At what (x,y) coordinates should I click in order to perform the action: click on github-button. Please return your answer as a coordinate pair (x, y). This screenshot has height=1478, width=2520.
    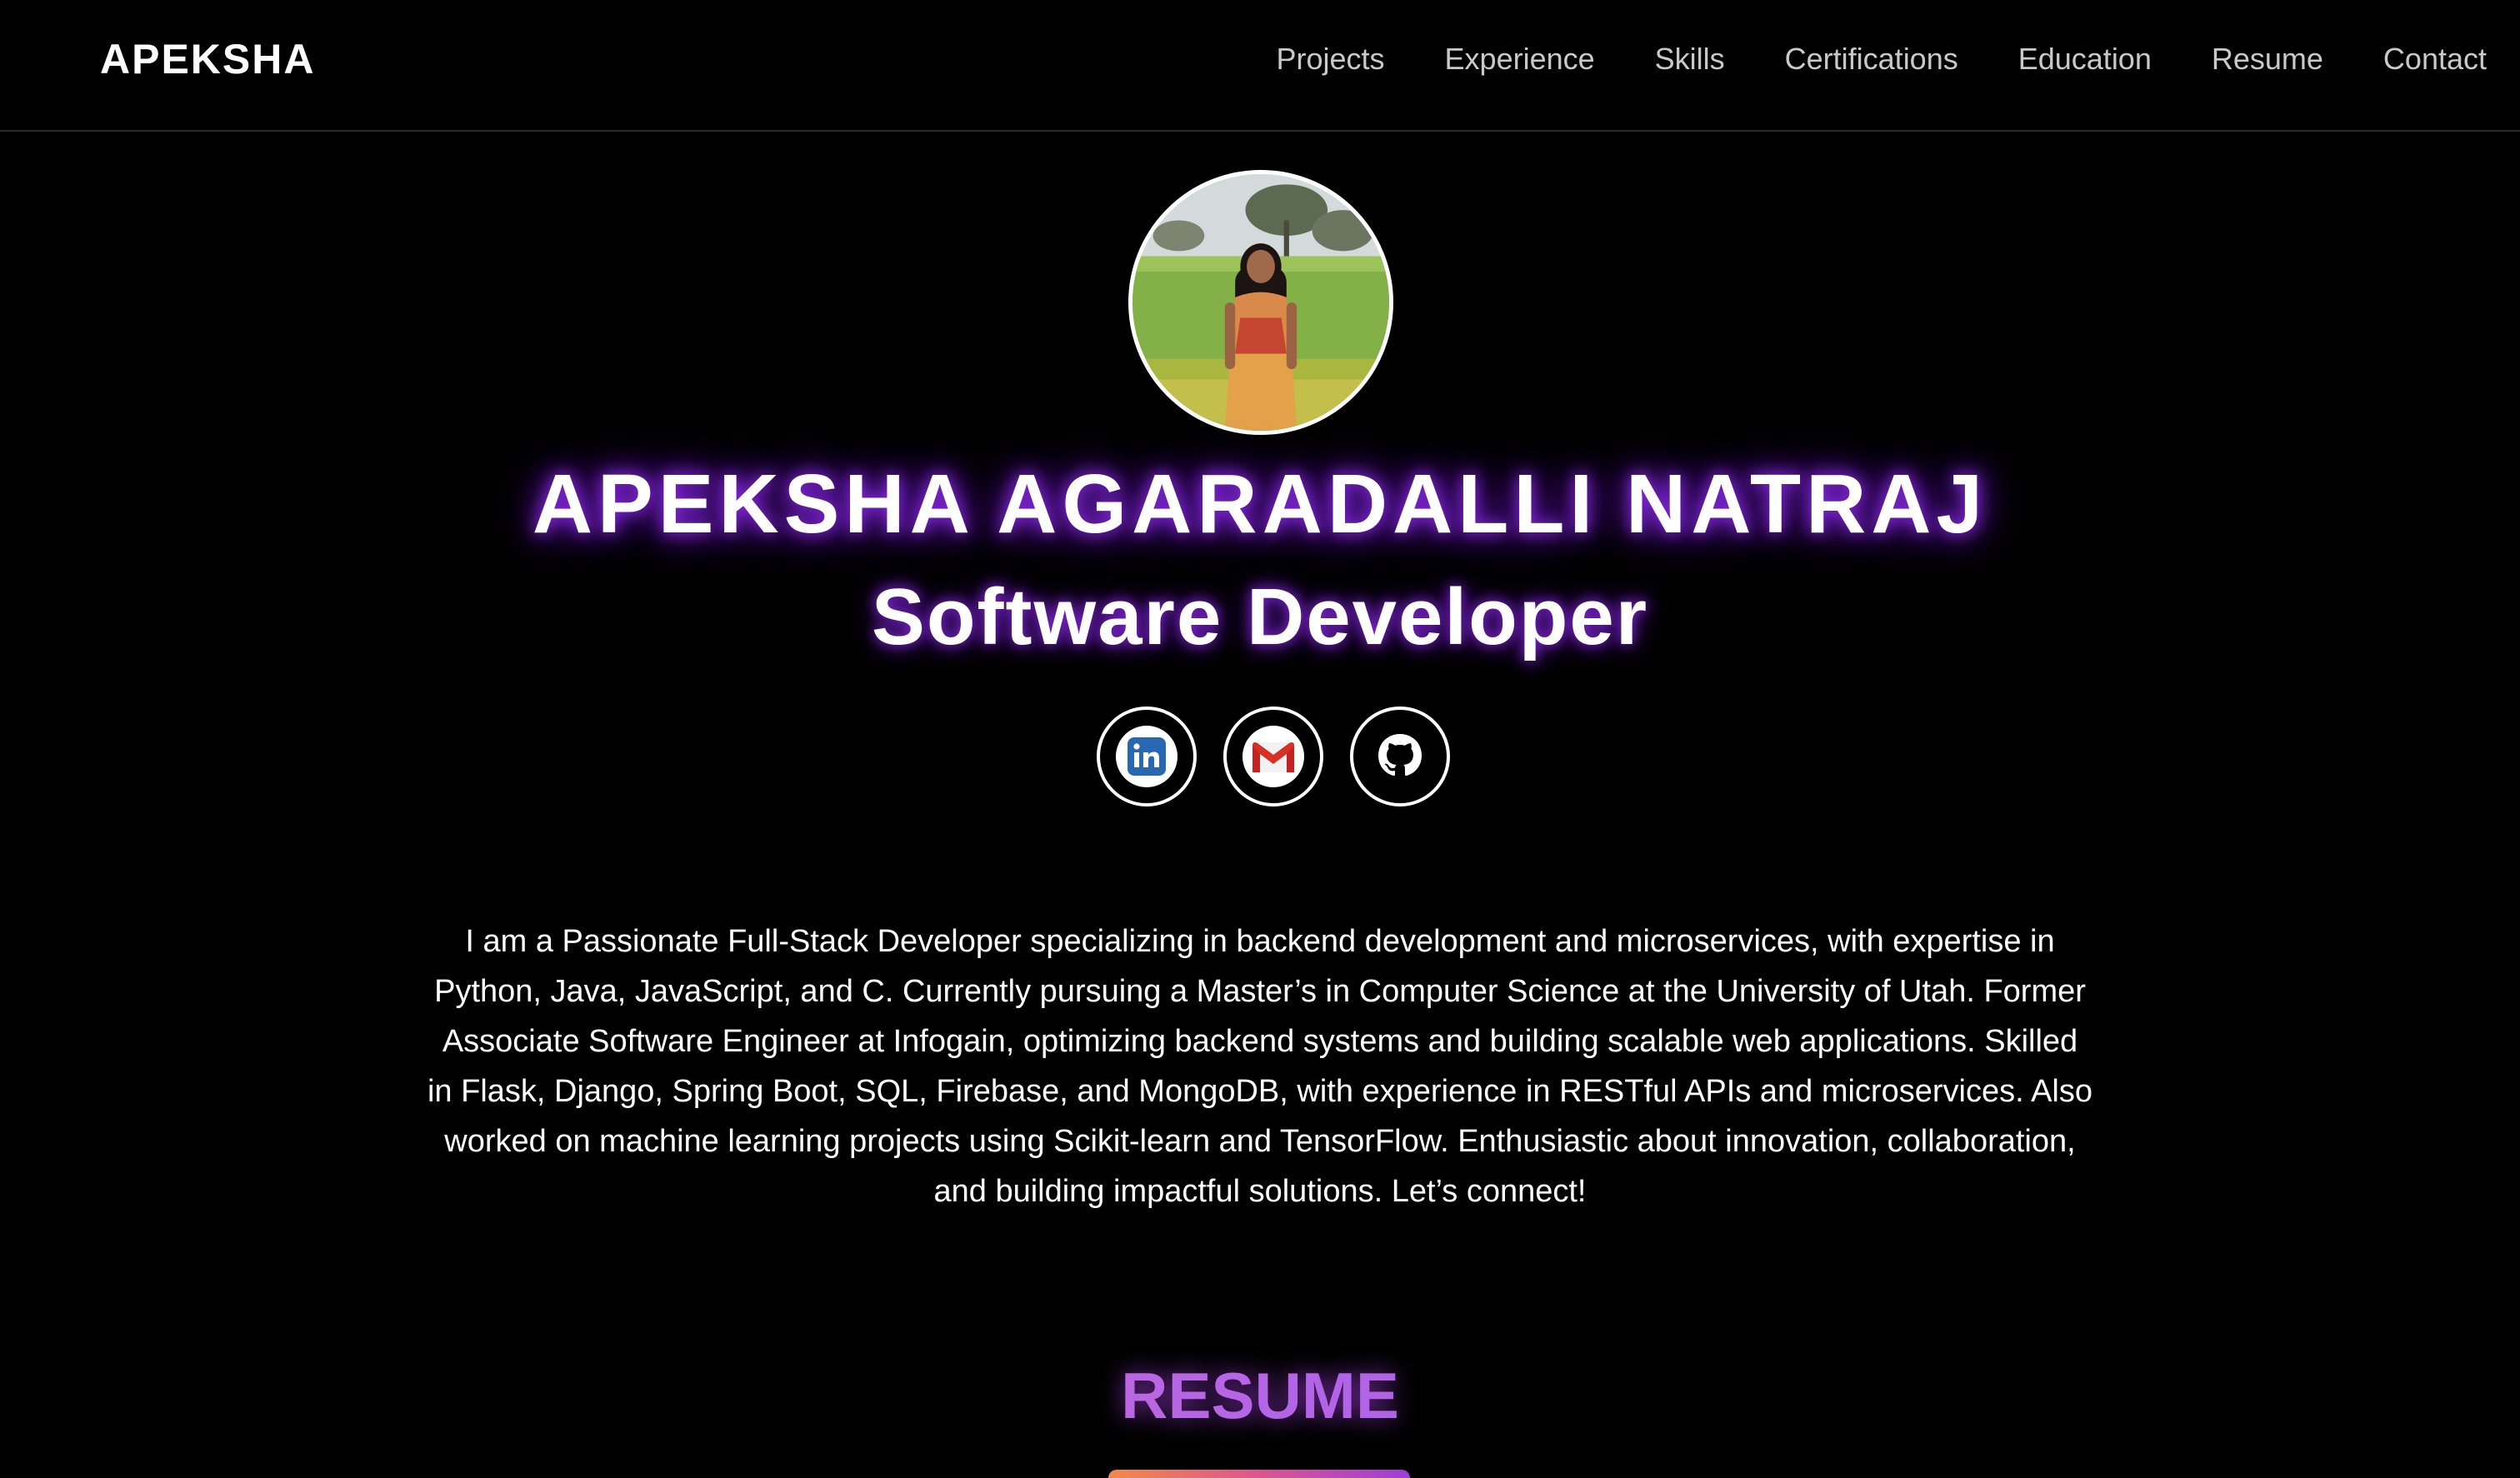
    Looking at the image, I should click on (1400, 757).